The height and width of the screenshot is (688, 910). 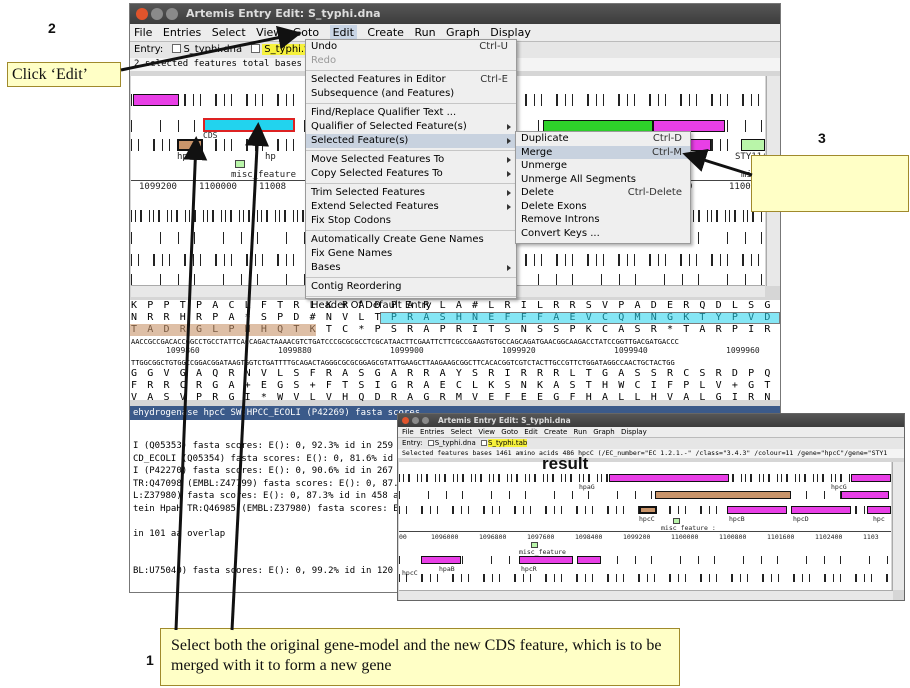 What do you see at coordinates (411, 287) in the screenshot?
I see `edit-menu-item: Contig Reordering` at bounding box center [411, 287].